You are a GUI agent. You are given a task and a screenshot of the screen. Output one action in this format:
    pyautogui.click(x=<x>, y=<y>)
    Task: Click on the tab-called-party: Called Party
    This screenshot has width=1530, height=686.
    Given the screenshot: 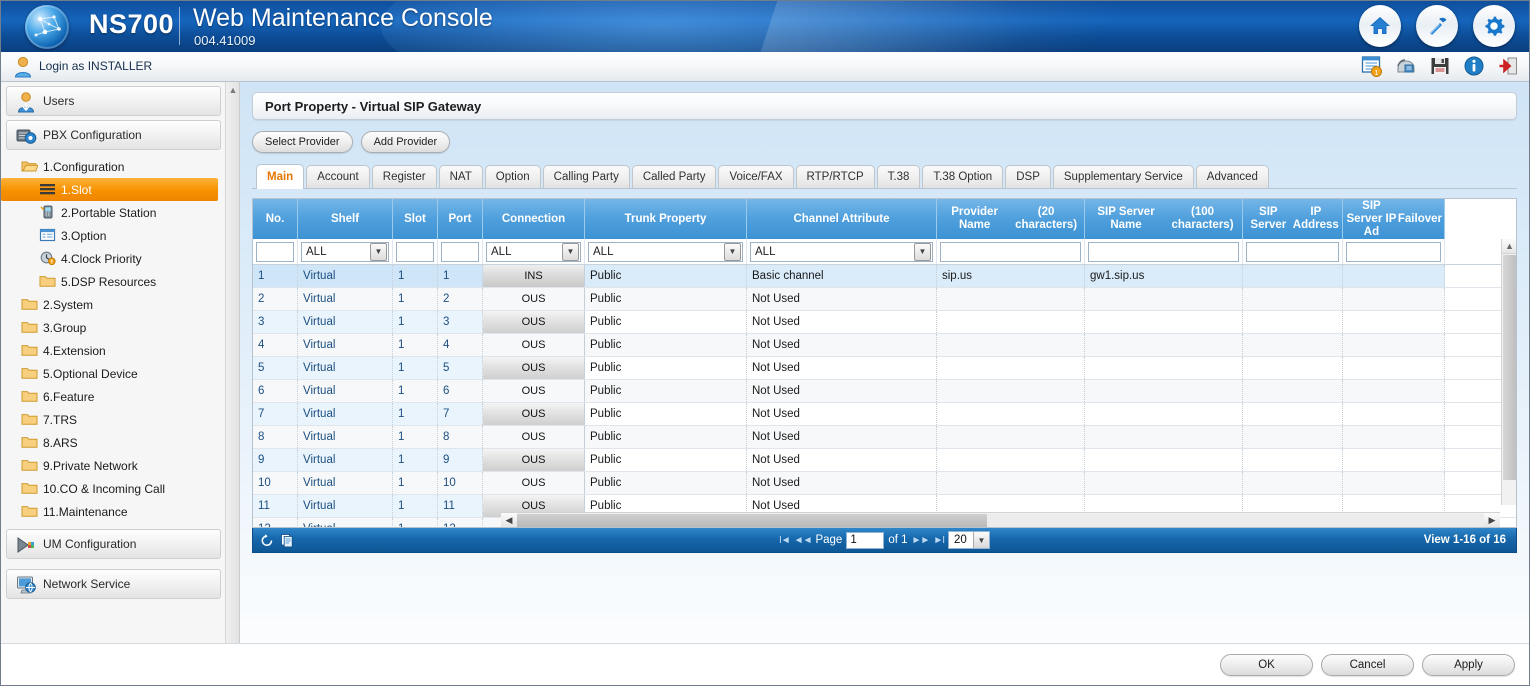 What is the action you would take?
    pyautogui.click(x=674, y=176)
    